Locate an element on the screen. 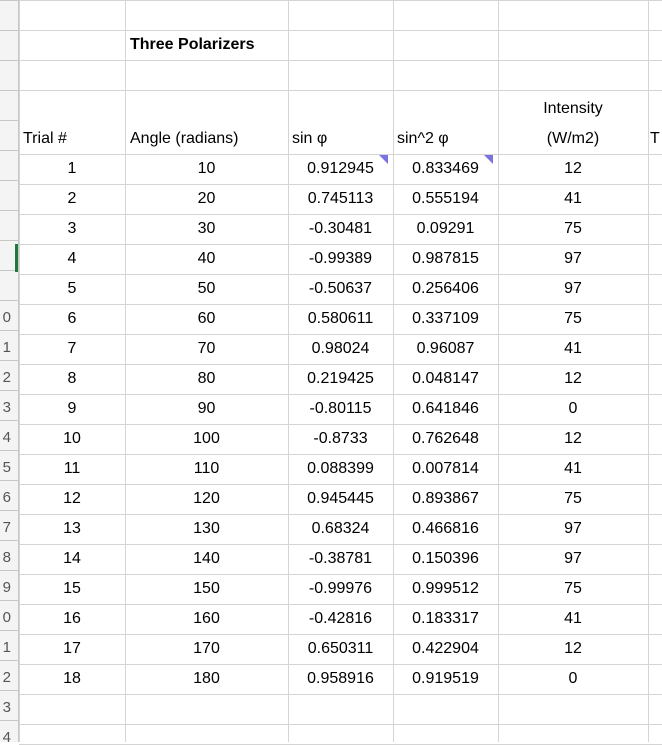 The width and height of the screenshot is (662, 745). sin-squared-cell: 0.422904 is located at coordinates (445, 649).